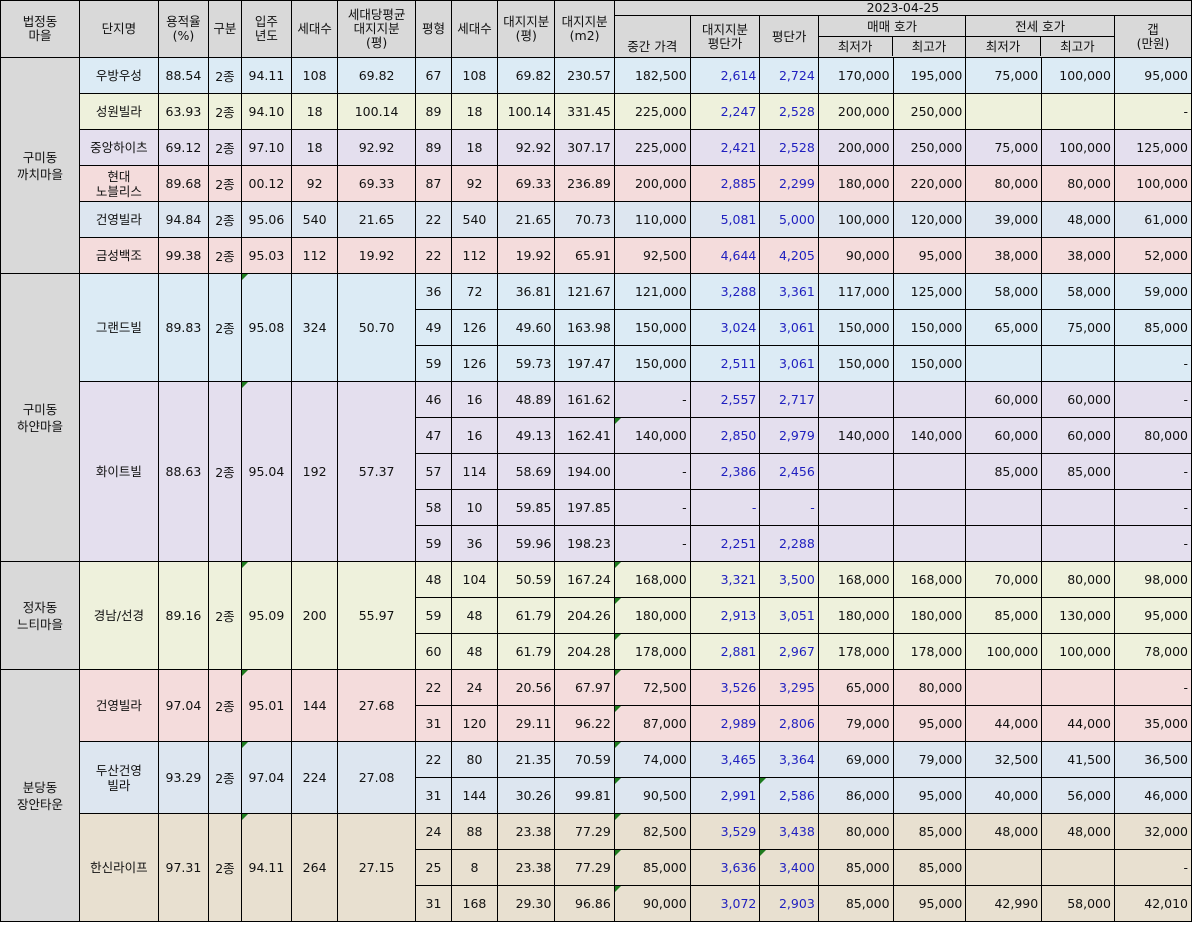 This screenshot has height=952, width=1194. I want to click on cell-jeonse-max: 41,500, so click(1078, 759).